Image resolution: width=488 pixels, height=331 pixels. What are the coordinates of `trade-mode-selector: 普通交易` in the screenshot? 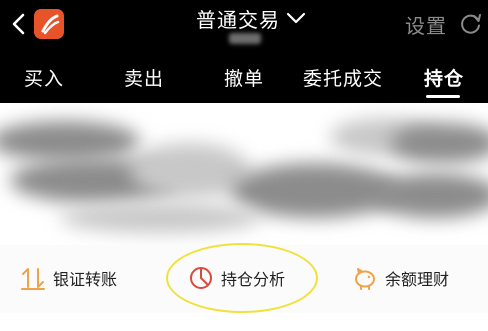 It's located at (251, 18).